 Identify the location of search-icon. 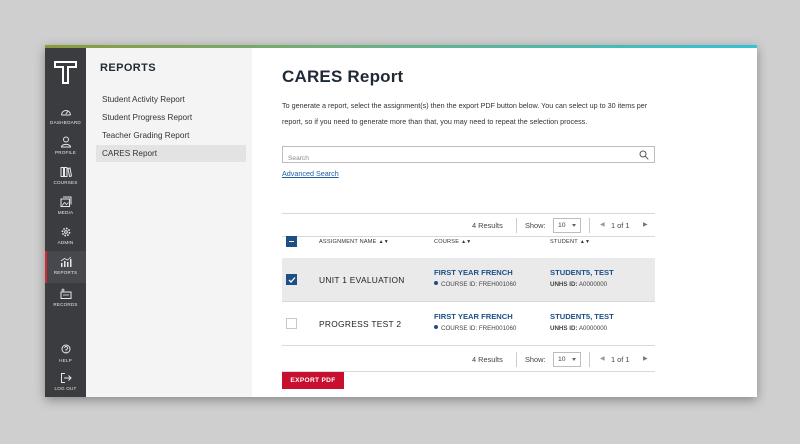
(644, 155).